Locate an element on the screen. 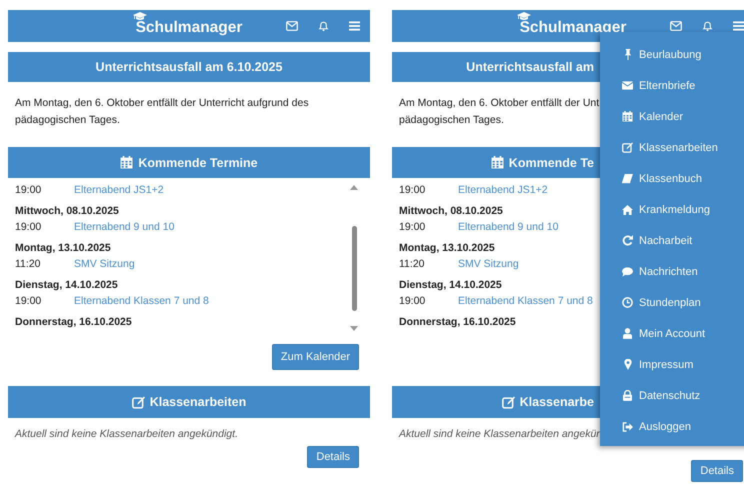 This screenshot has height=488, width=744. menu-item: Beurlaubung is located at coordinates (672, 54).